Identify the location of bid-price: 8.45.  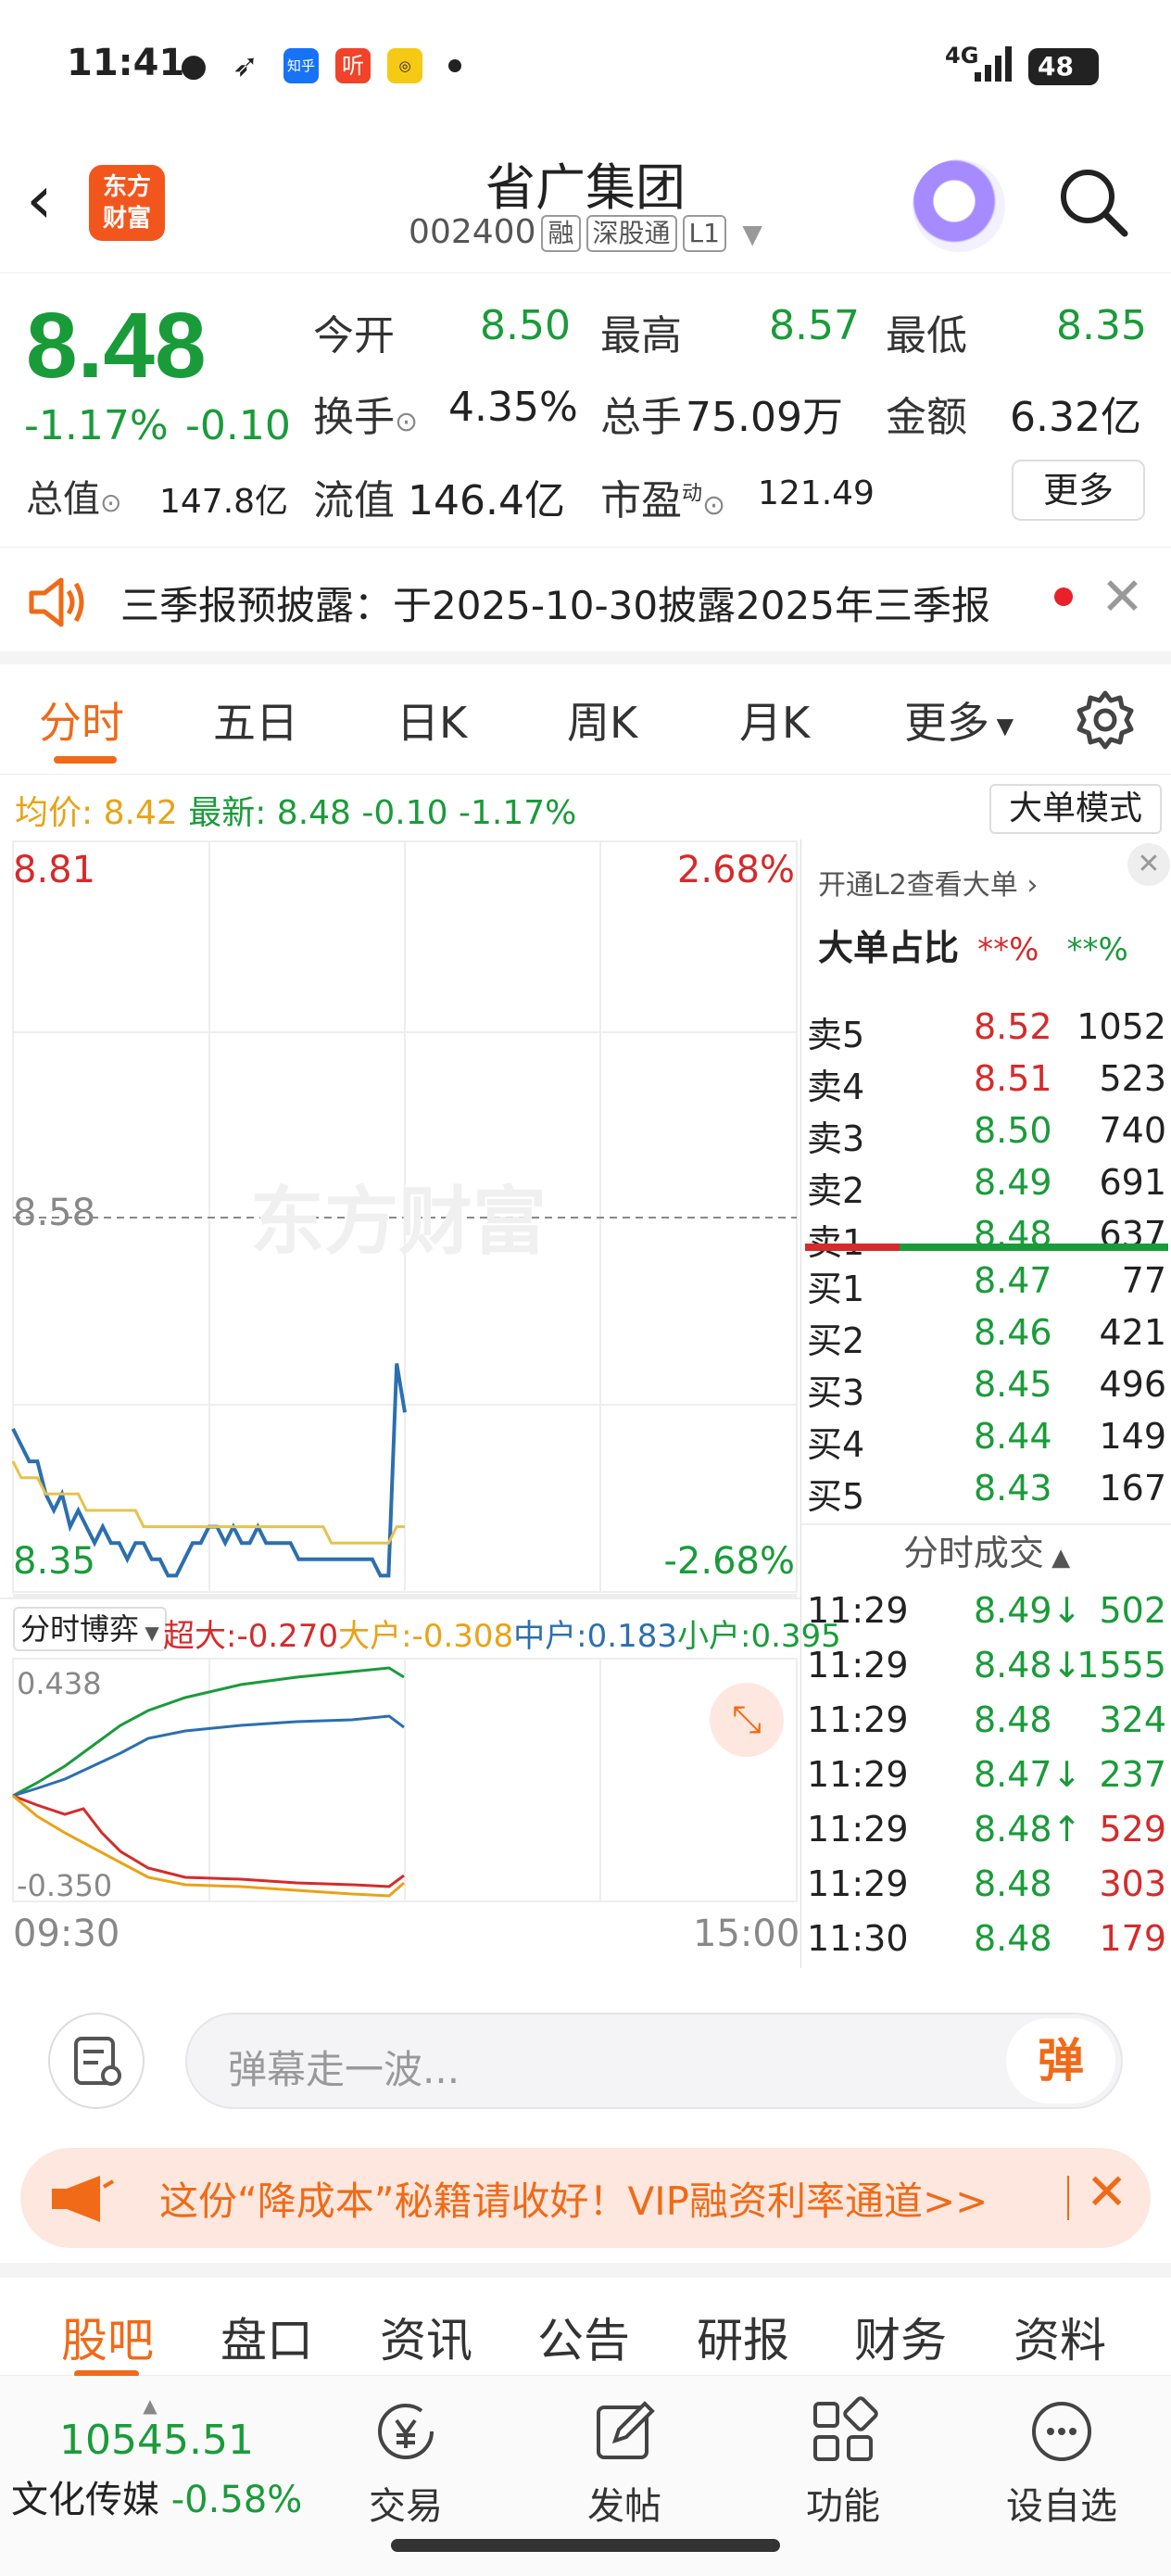
(1013, 1384).